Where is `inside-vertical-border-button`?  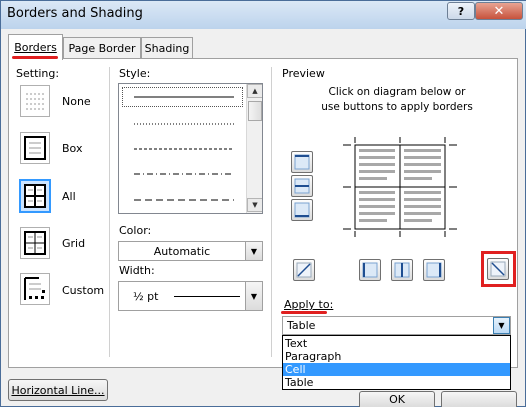
inside-vertical-border-button is located at coordinates (402, 270).